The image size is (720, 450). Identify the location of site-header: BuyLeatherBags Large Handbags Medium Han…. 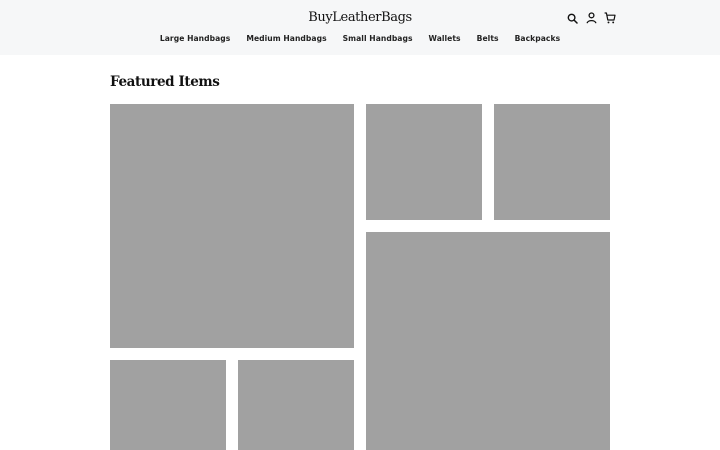
(360, 27).